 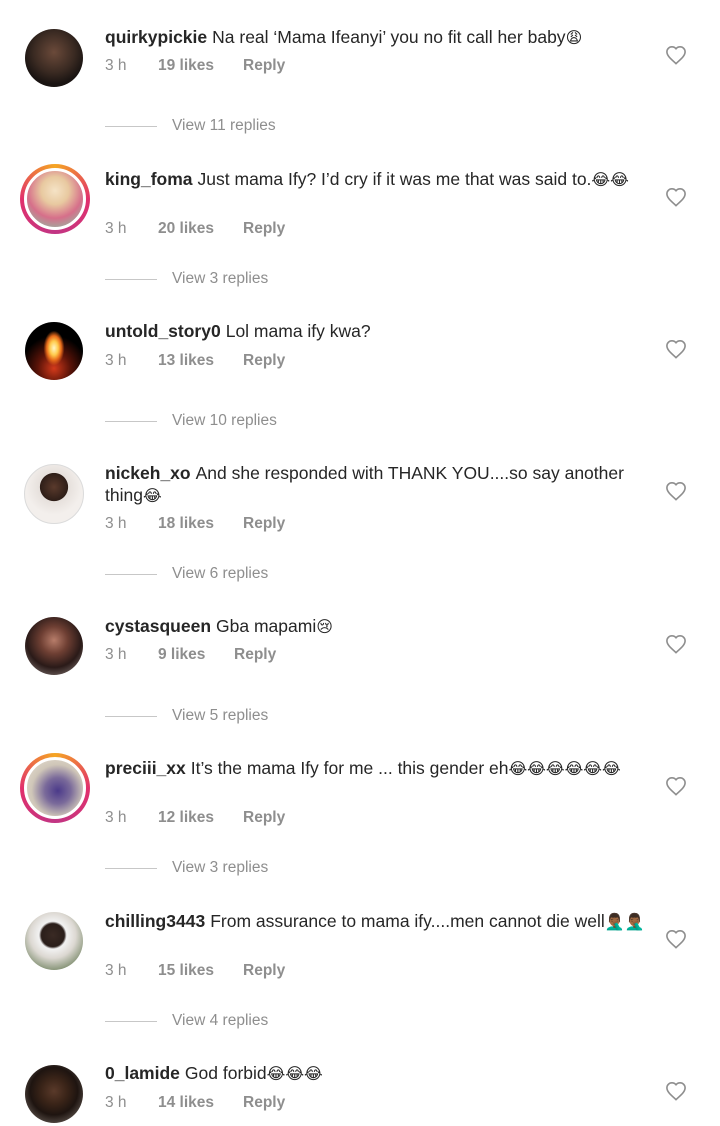 What do you see at coordinates (200, 524) in the screenshot?
I see `comment-likes: 18 likes` at bounding box center [200, 524].